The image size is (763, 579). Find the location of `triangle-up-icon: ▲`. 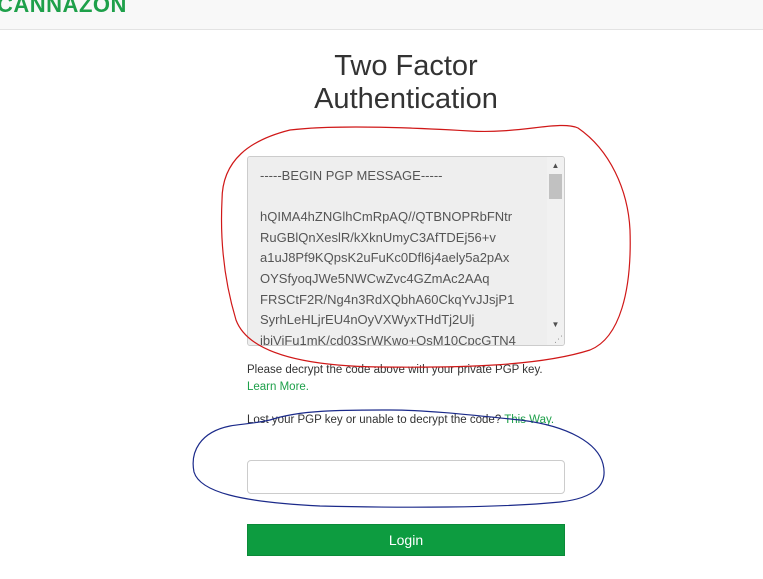

triangle-up-icon: ▲ is located at coordinates (555, 165).